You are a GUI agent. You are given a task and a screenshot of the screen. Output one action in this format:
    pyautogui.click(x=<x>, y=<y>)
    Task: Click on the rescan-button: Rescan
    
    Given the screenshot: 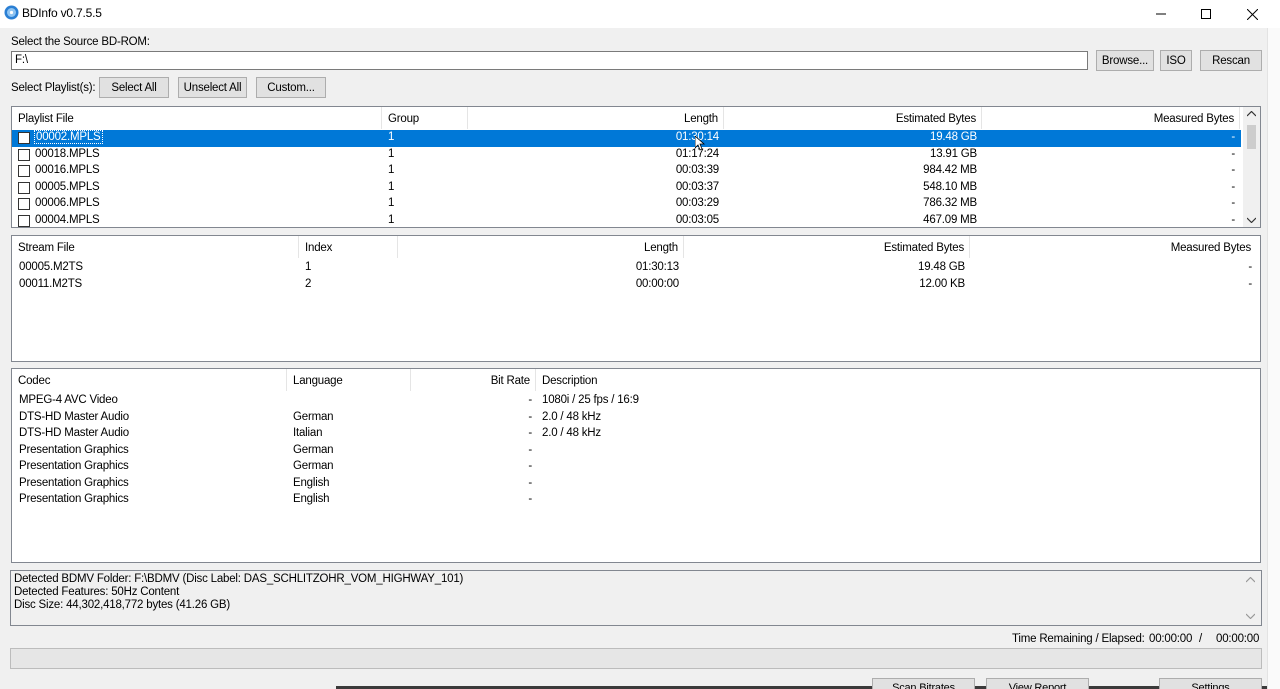 What is the action you would take?
    pyautogui.click(x=1231, y=60)
    